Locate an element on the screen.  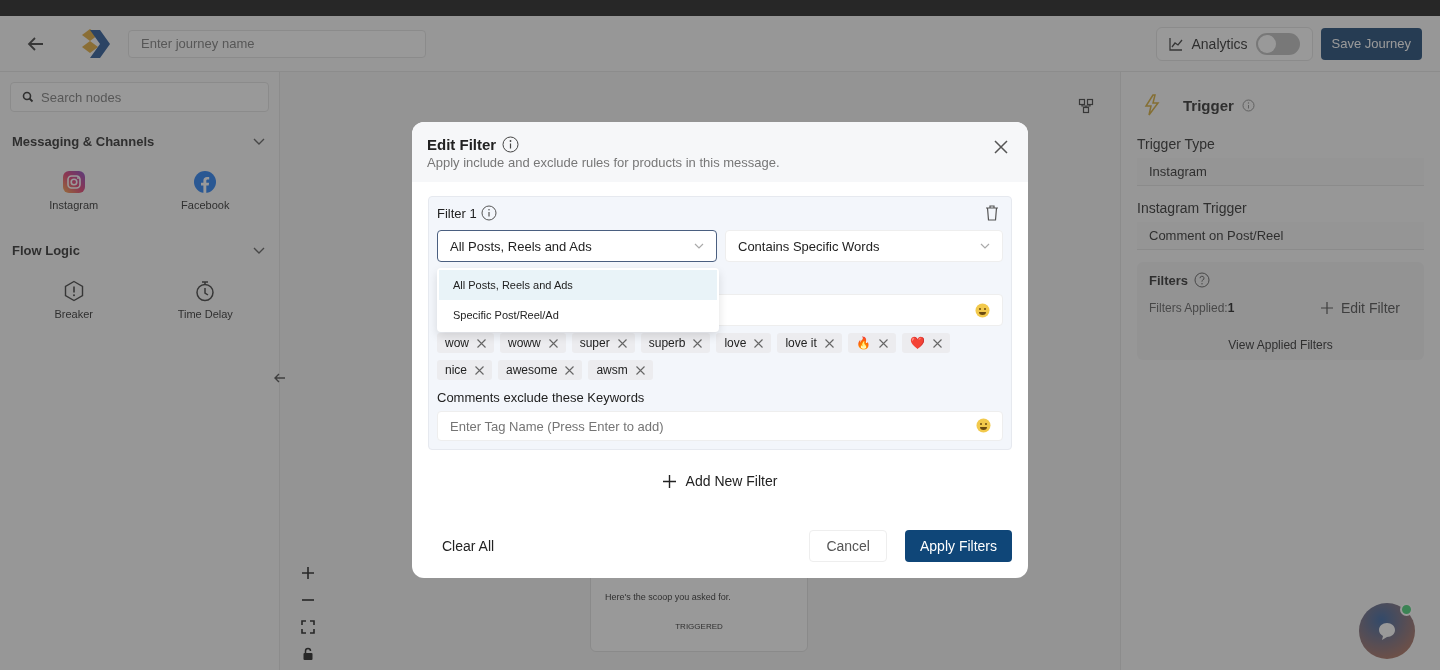
tag-label: wow is located at coordinates (457, 343).